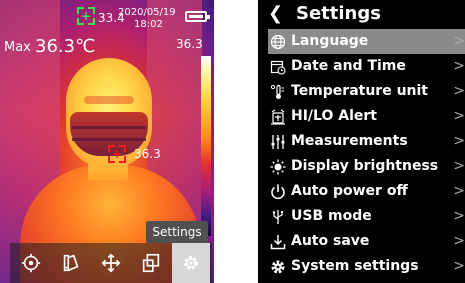 The height and width of the screenshot is (283, 465). Describe the element at coordinates (277, 91) in the screenshot. I see `thermometer-icon` at that location.